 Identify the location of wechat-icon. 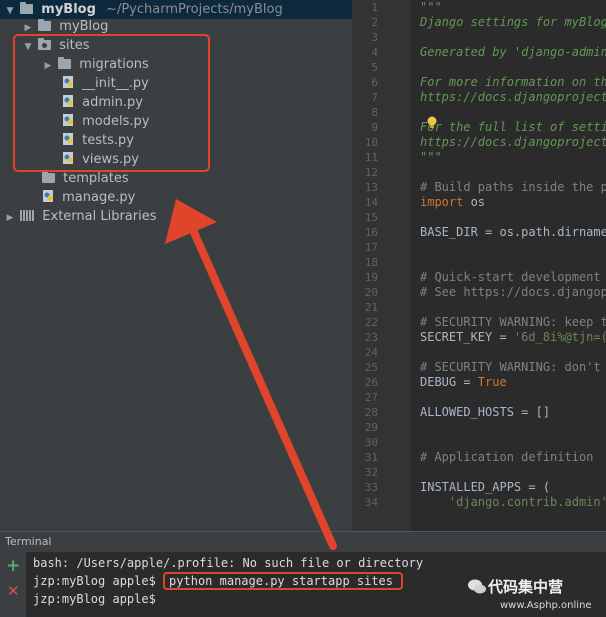
(477, 586).